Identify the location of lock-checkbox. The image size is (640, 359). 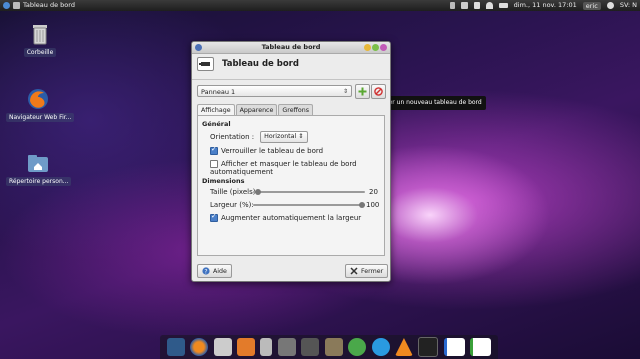
(214, 150).